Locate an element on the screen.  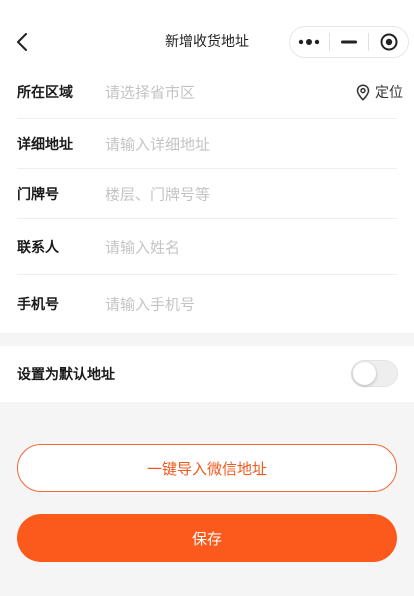
more-dots-icon is located at coordinates (309, 42).